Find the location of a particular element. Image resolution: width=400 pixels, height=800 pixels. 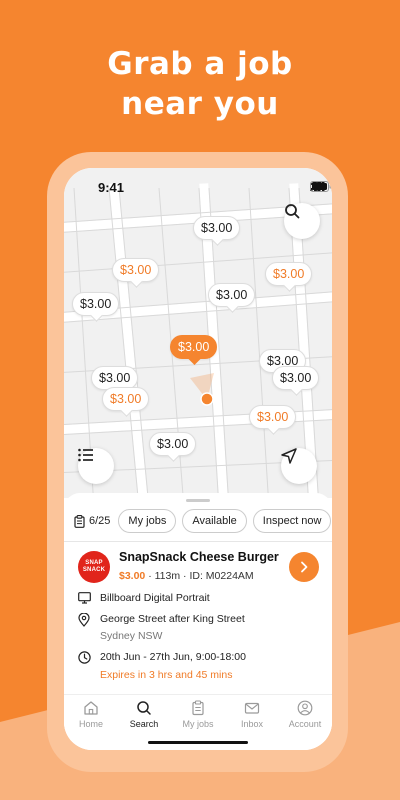

headline-line1: Grab a job is located at coordinates (200, 64).